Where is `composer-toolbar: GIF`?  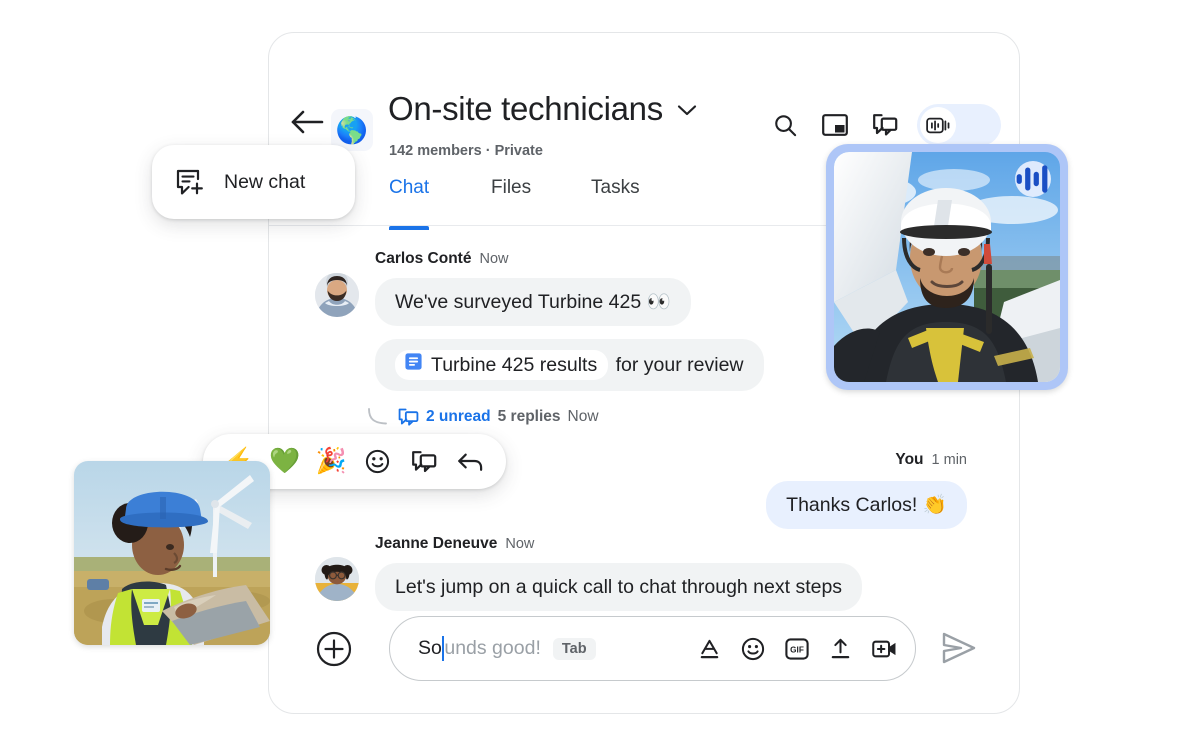 composer-toolbar: GIF is located at coordinates (797, 649).